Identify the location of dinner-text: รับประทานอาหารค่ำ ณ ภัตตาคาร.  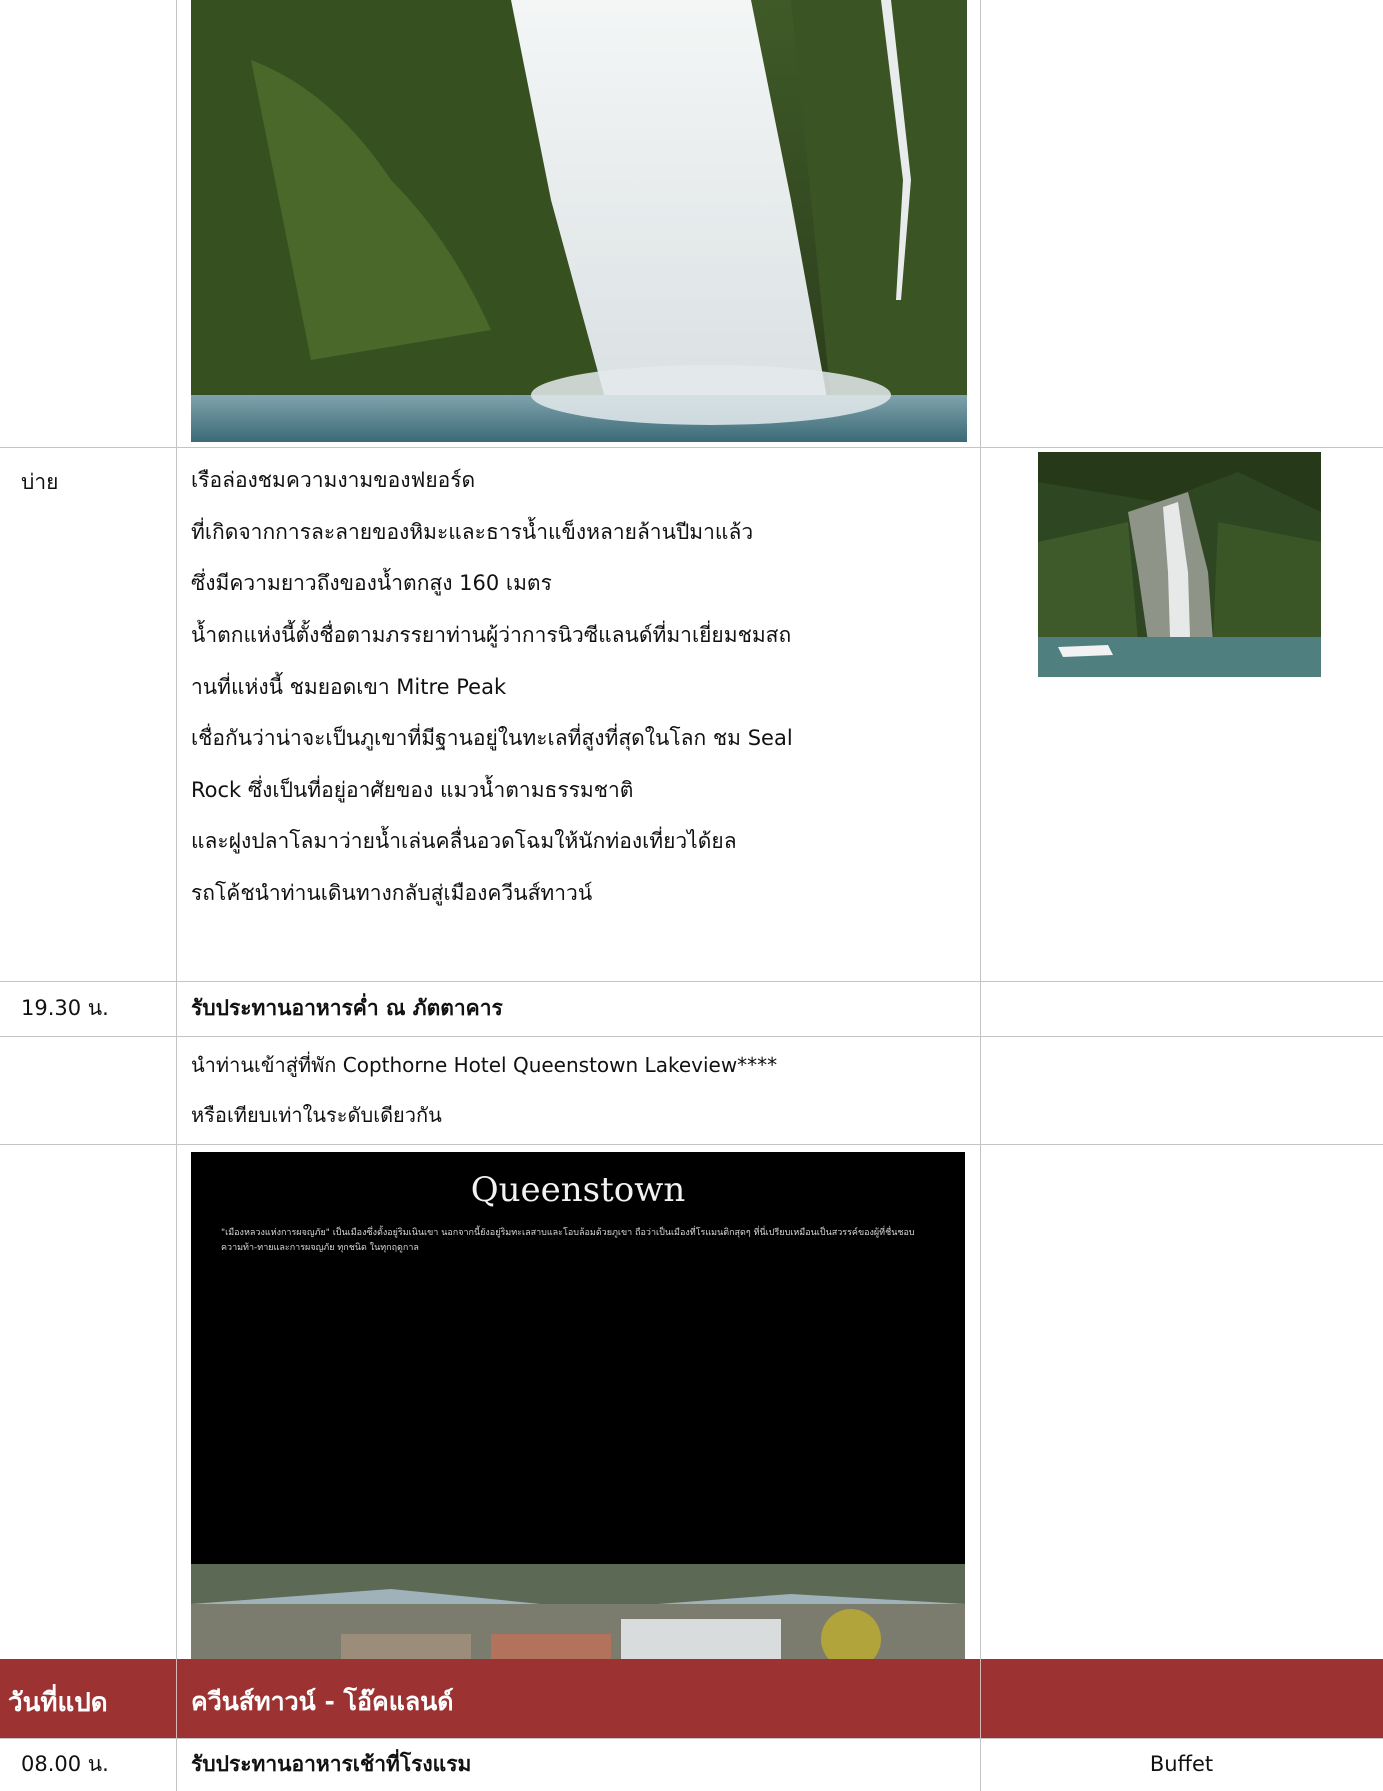
(347, 1008).